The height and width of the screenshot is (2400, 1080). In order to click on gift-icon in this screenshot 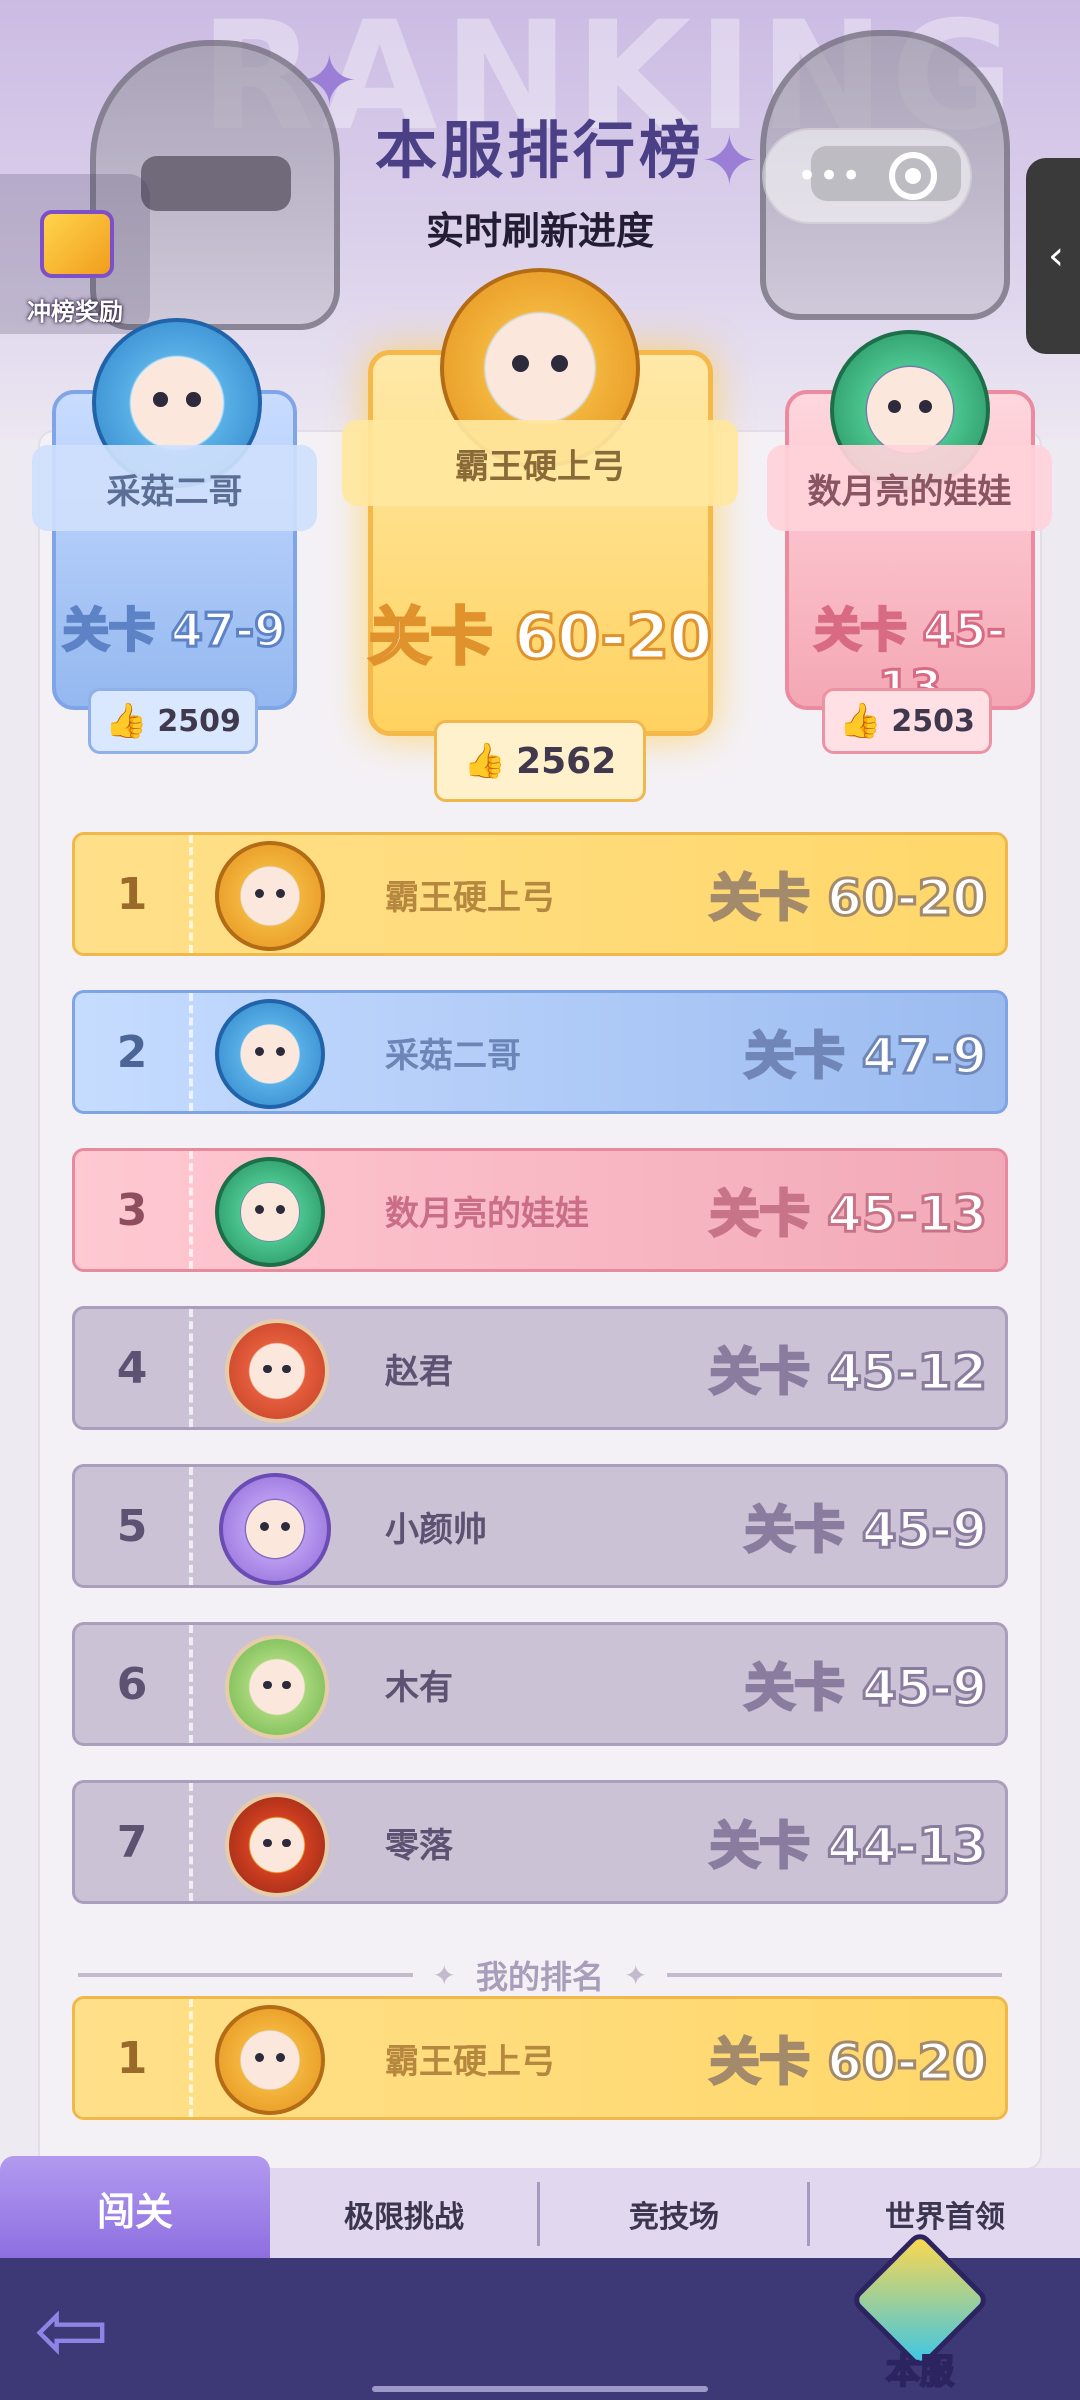, I will do `click(77, 244)`.